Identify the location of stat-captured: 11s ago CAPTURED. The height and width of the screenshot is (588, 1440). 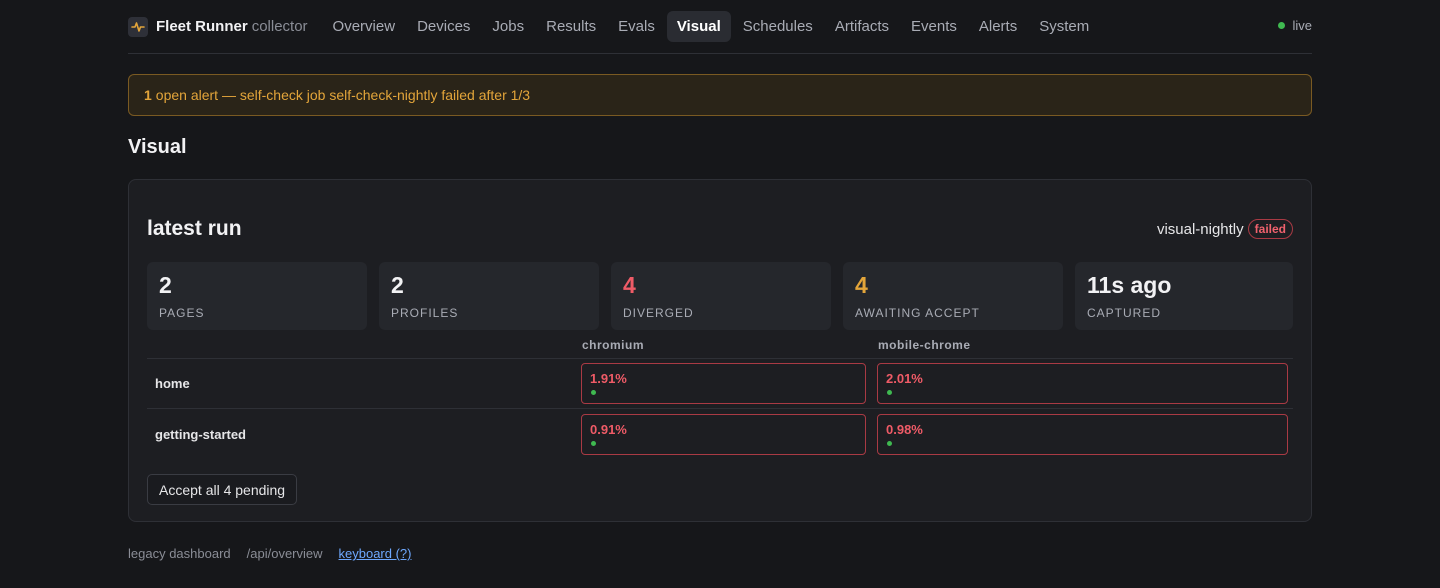
(1184, 296).